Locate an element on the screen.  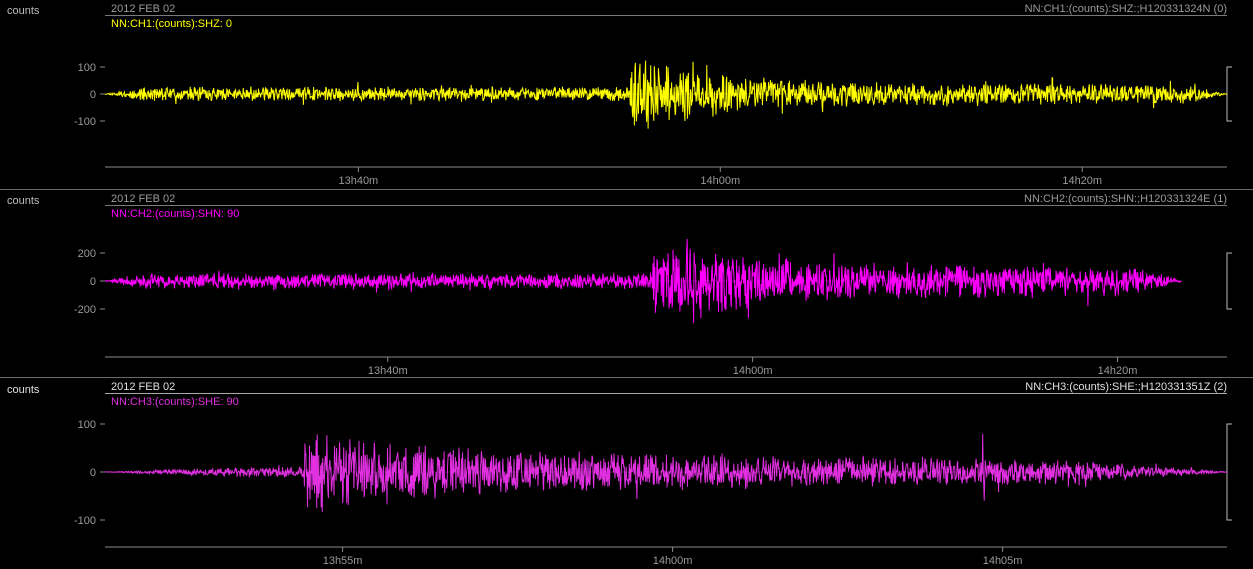
x-tick-label: 14h05m is located at coordinates (1003, 561).